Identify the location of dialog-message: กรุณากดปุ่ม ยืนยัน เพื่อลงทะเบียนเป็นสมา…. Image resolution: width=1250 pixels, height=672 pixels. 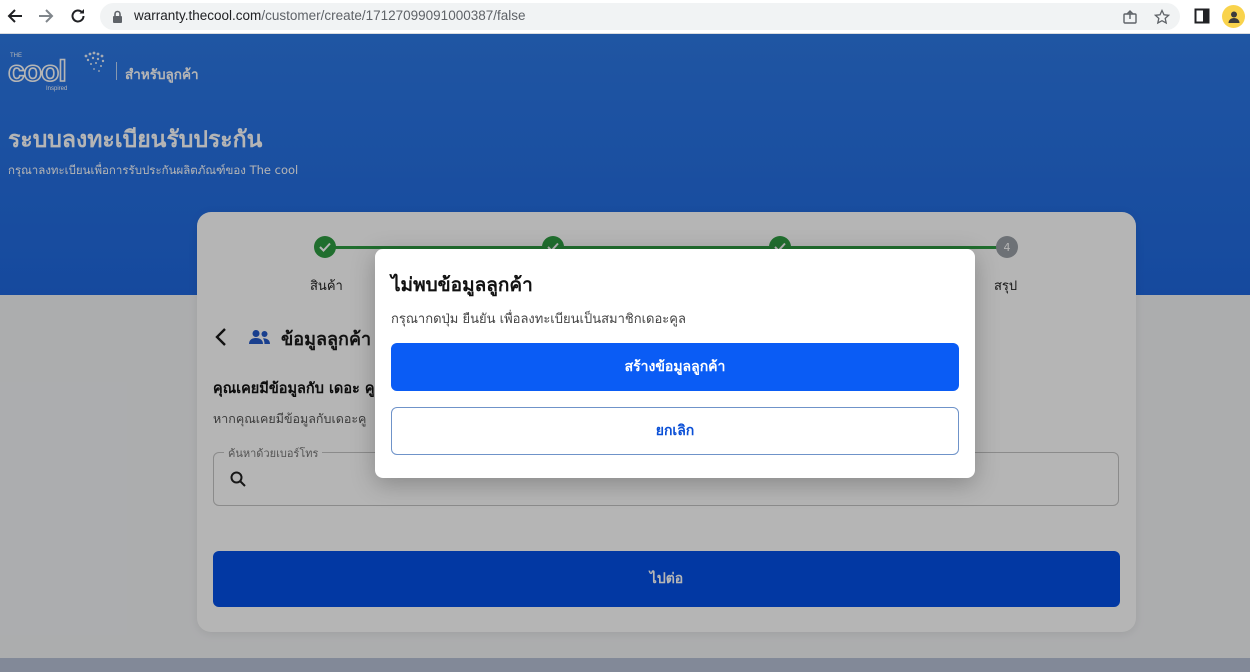
(538, 319).